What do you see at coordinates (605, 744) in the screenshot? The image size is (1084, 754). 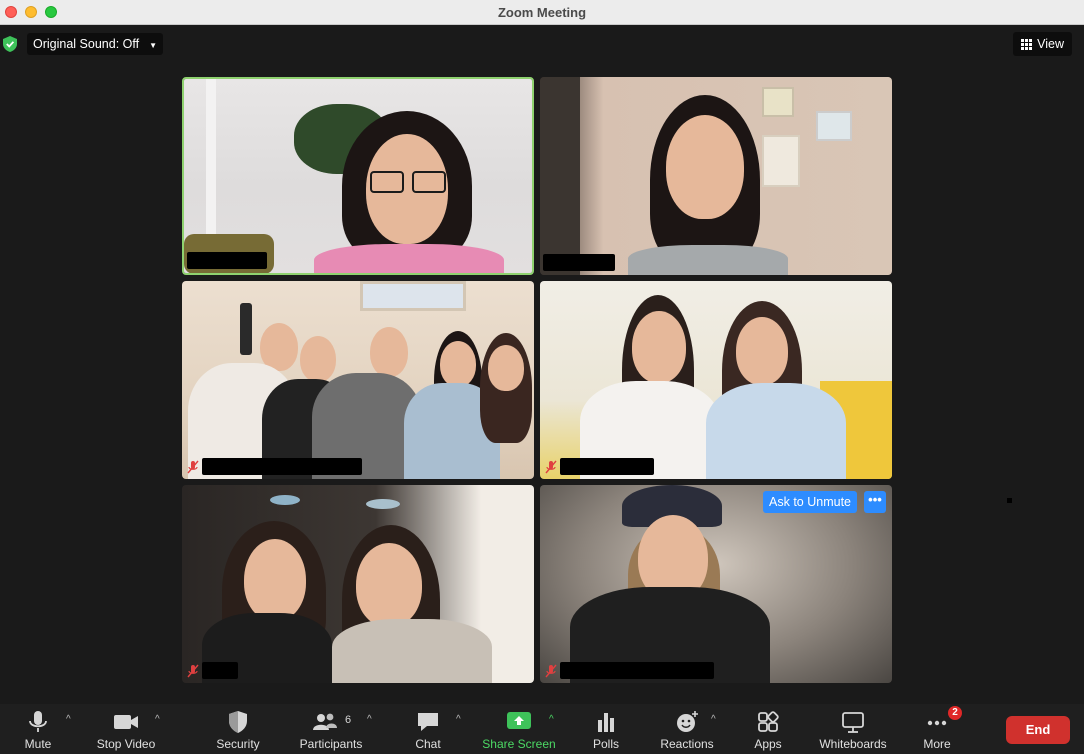 I see `polls-label: Polls` at bounding box center [605, 744].